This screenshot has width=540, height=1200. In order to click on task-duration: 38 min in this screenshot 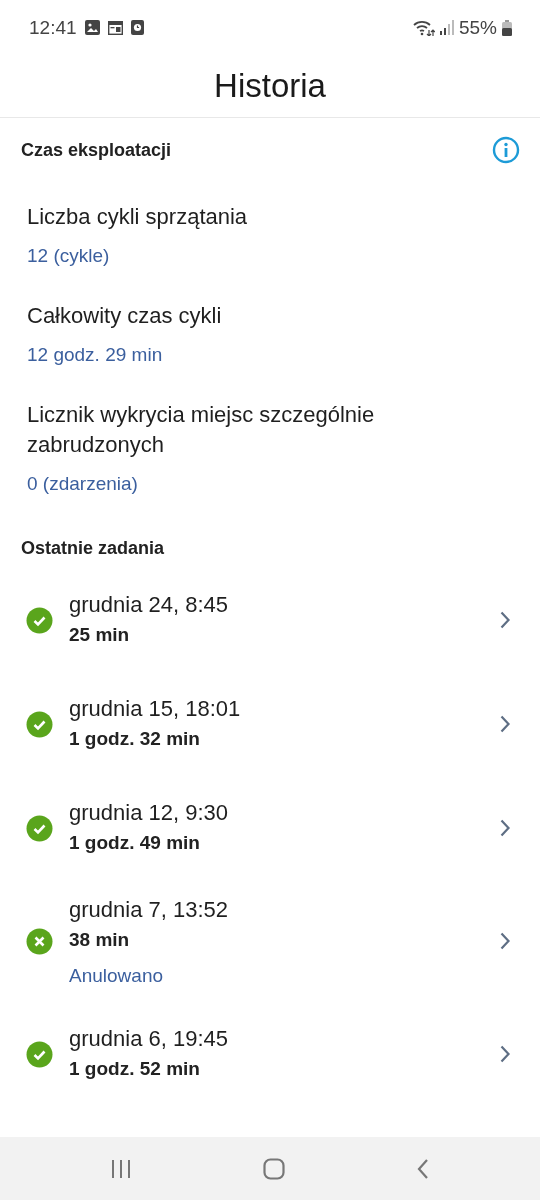, I will do `click(100, 940)`.